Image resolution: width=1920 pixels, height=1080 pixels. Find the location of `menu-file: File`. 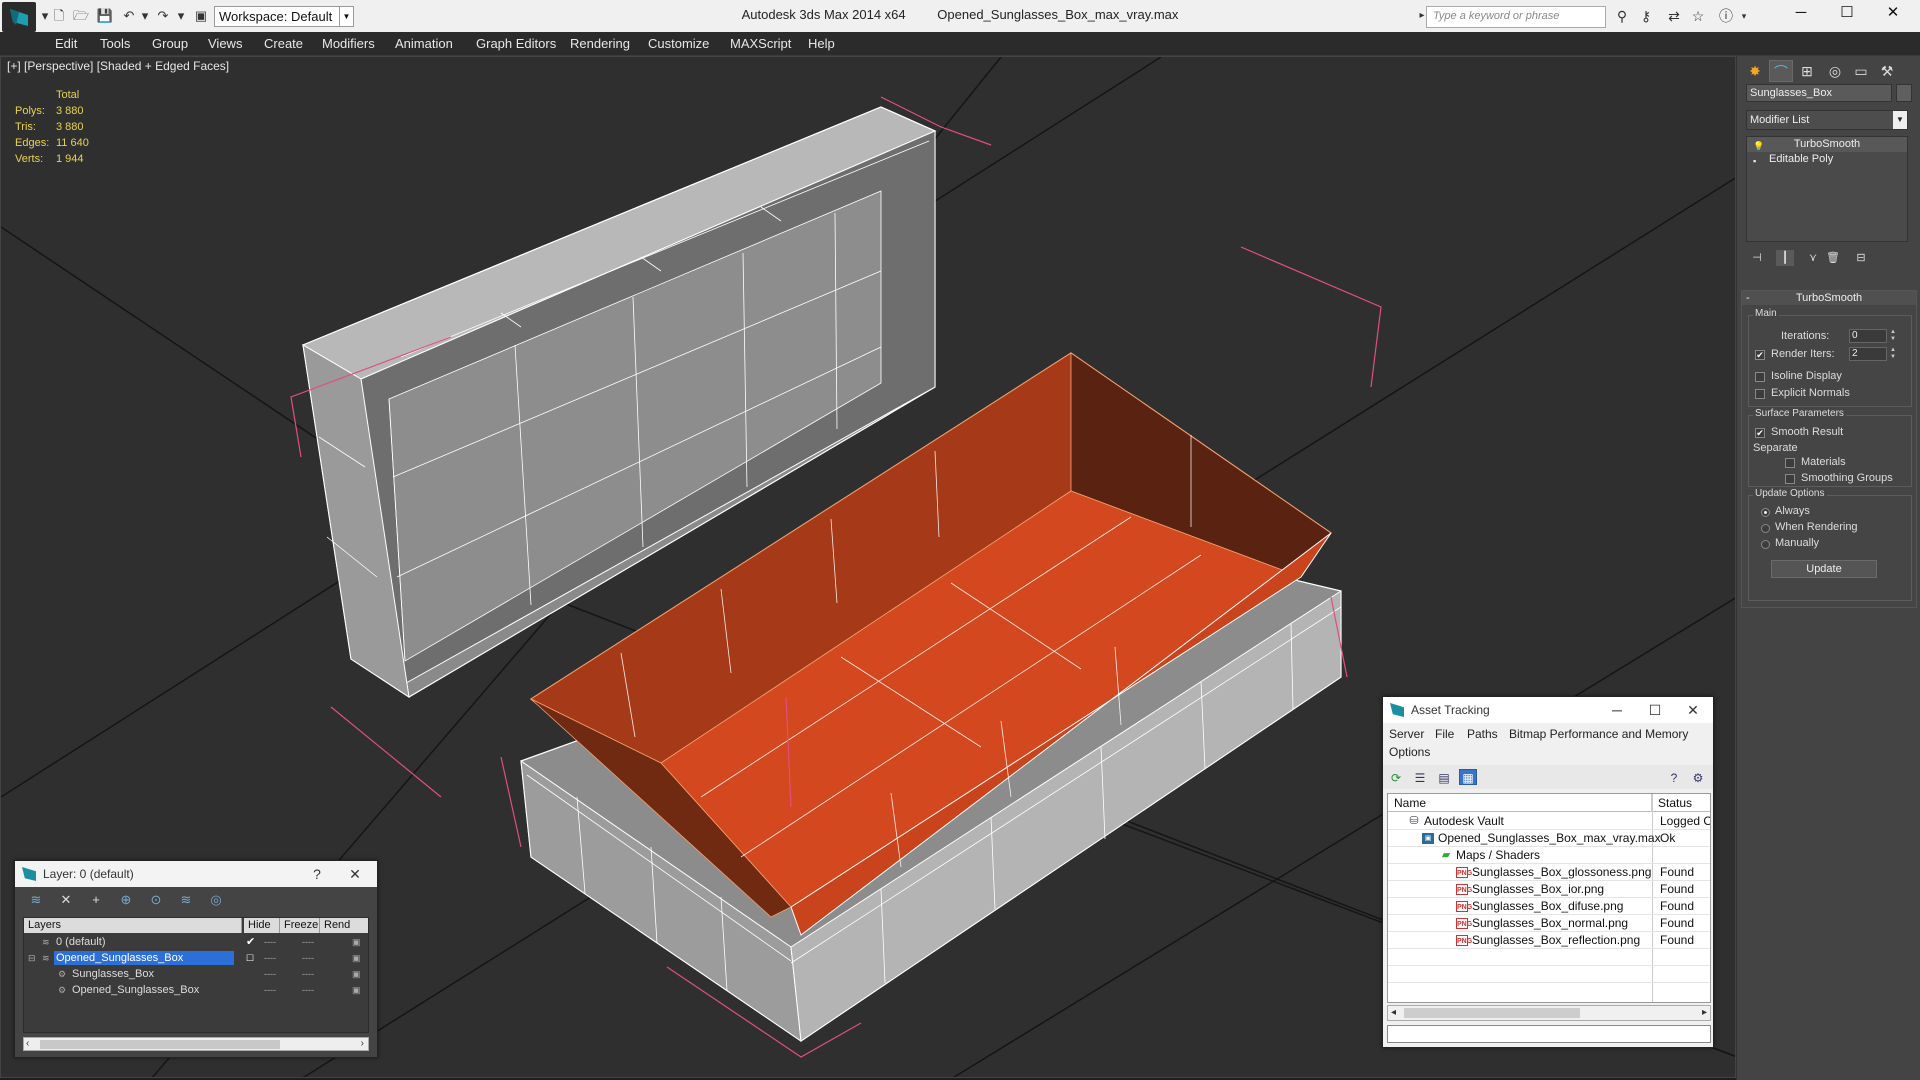

menu-file: File is located at coordinates (1444, 734).